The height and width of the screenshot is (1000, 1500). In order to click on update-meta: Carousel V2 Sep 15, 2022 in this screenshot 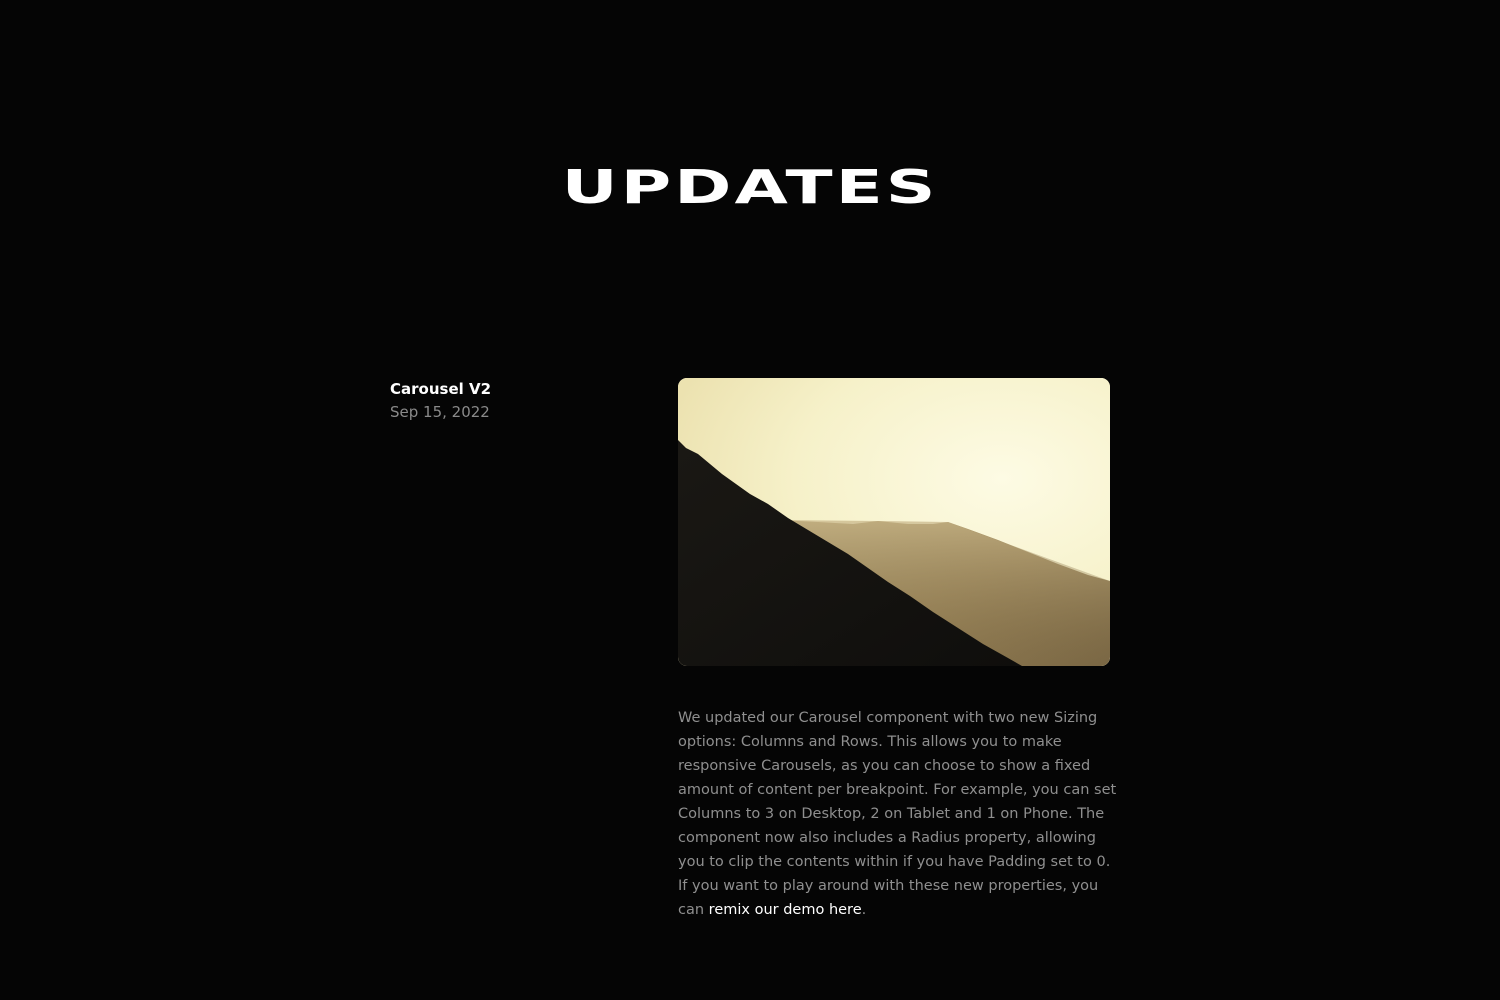, I will do `click(510, 400)`.